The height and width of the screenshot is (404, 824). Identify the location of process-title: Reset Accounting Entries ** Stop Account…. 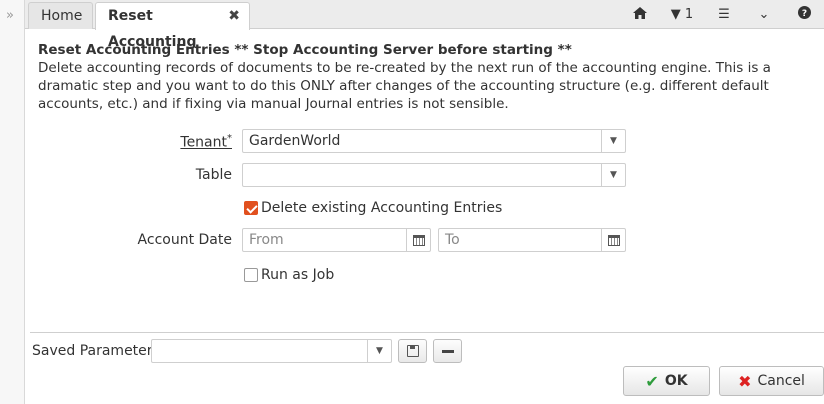
(305, 50).